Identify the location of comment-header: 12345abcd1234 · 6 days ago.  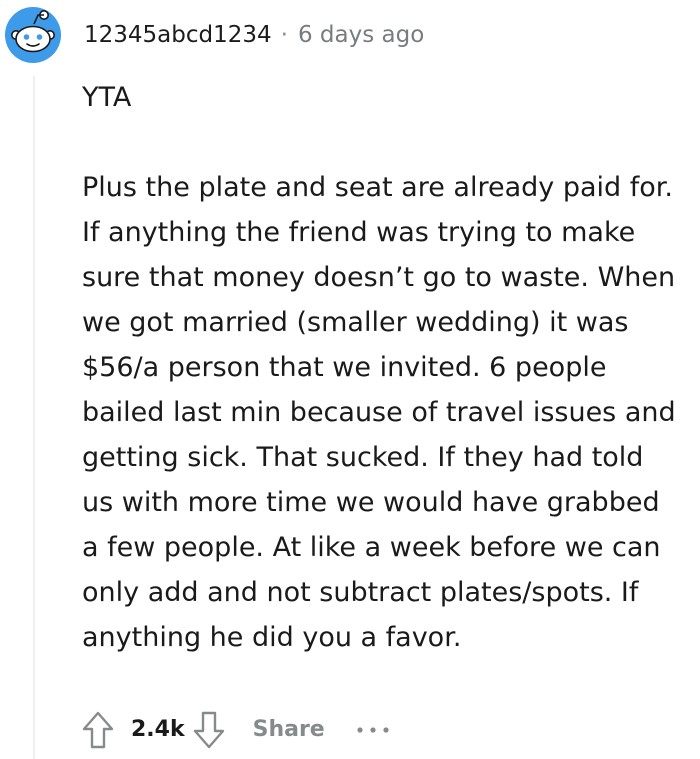
(254, 35).